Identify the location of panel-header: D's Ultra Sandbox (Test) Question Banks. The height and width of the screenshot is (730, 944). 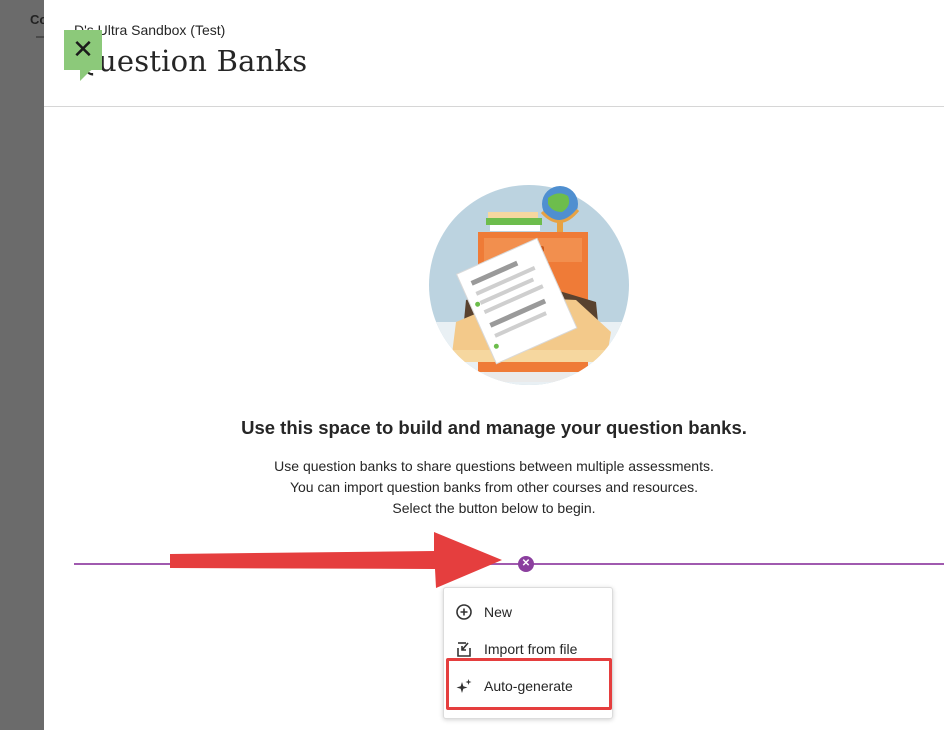
(190, 50).